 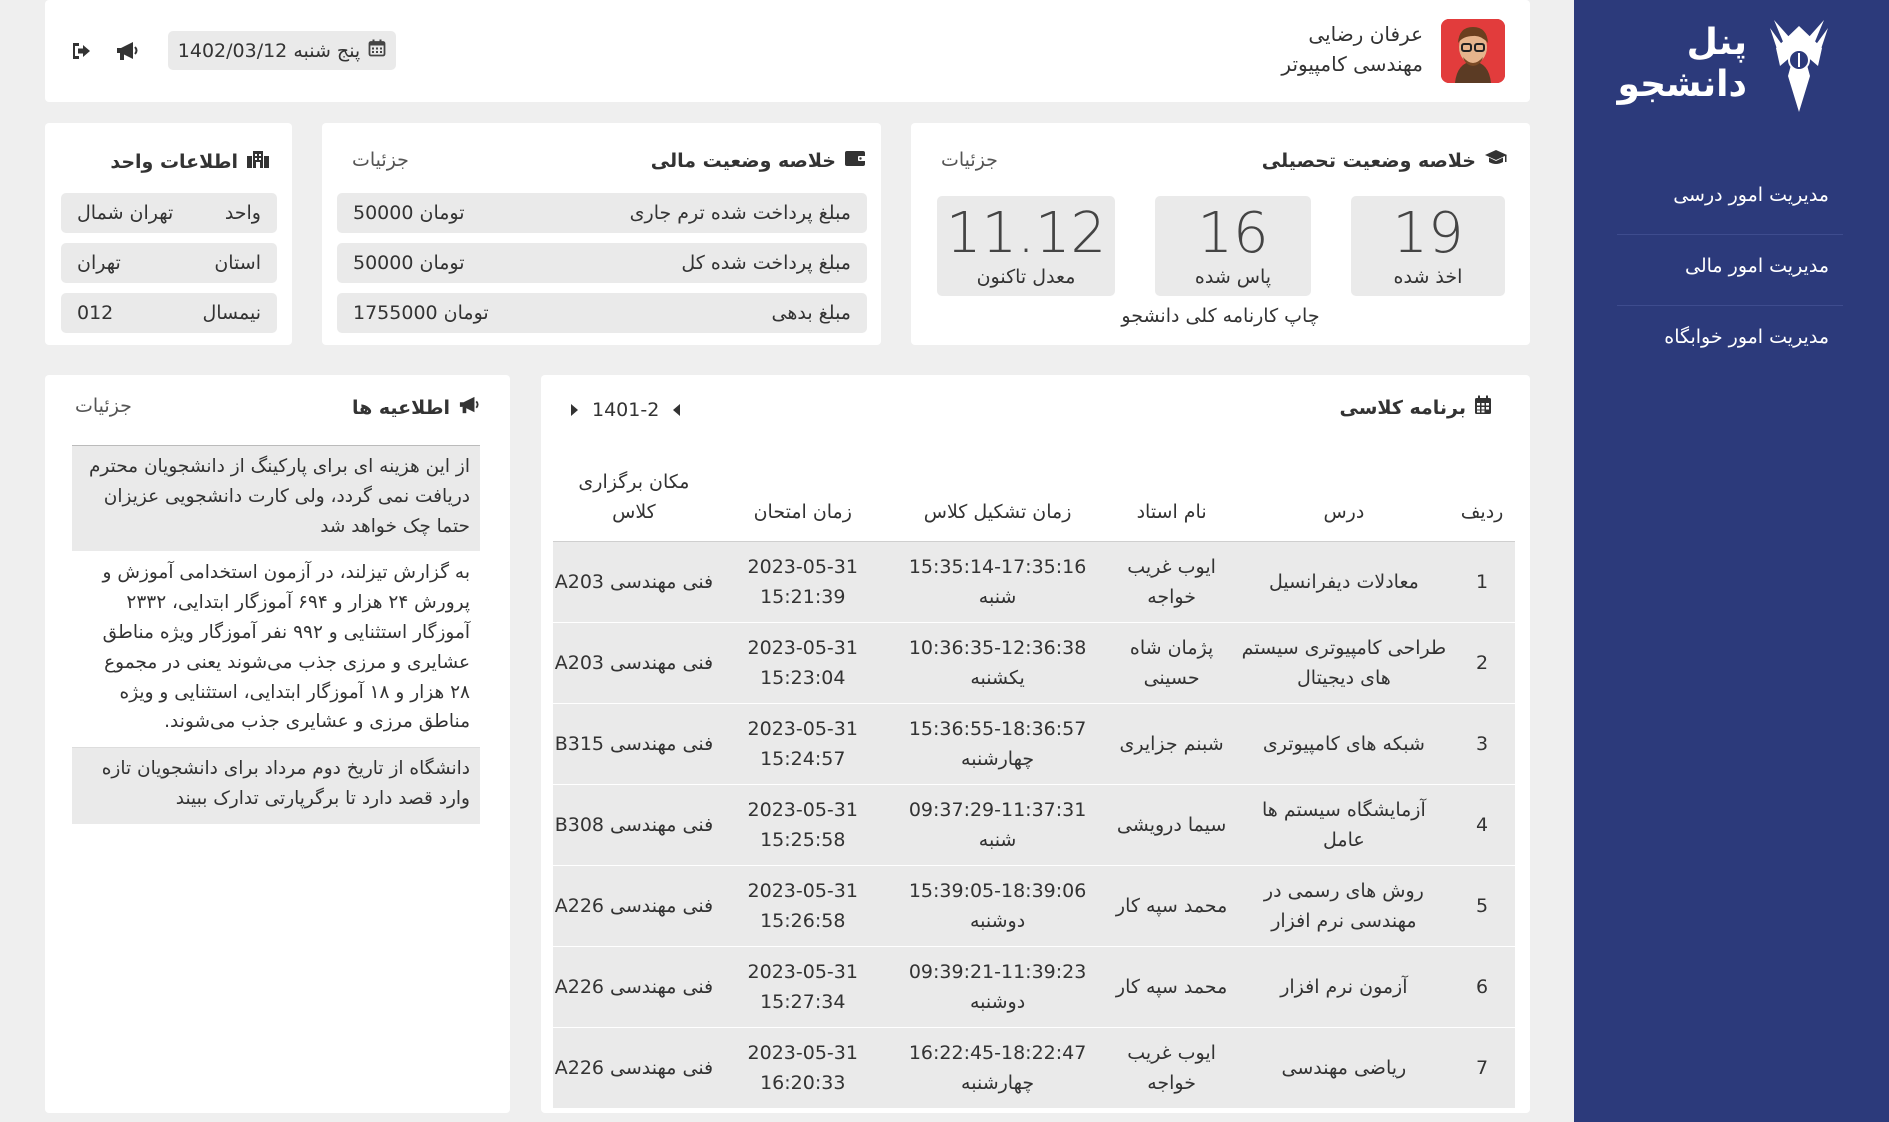 What do you see at coordinates (1716, 42) in the screenshot?
I see `brand-line-1: پنل` at bounding box center [1716, 42].